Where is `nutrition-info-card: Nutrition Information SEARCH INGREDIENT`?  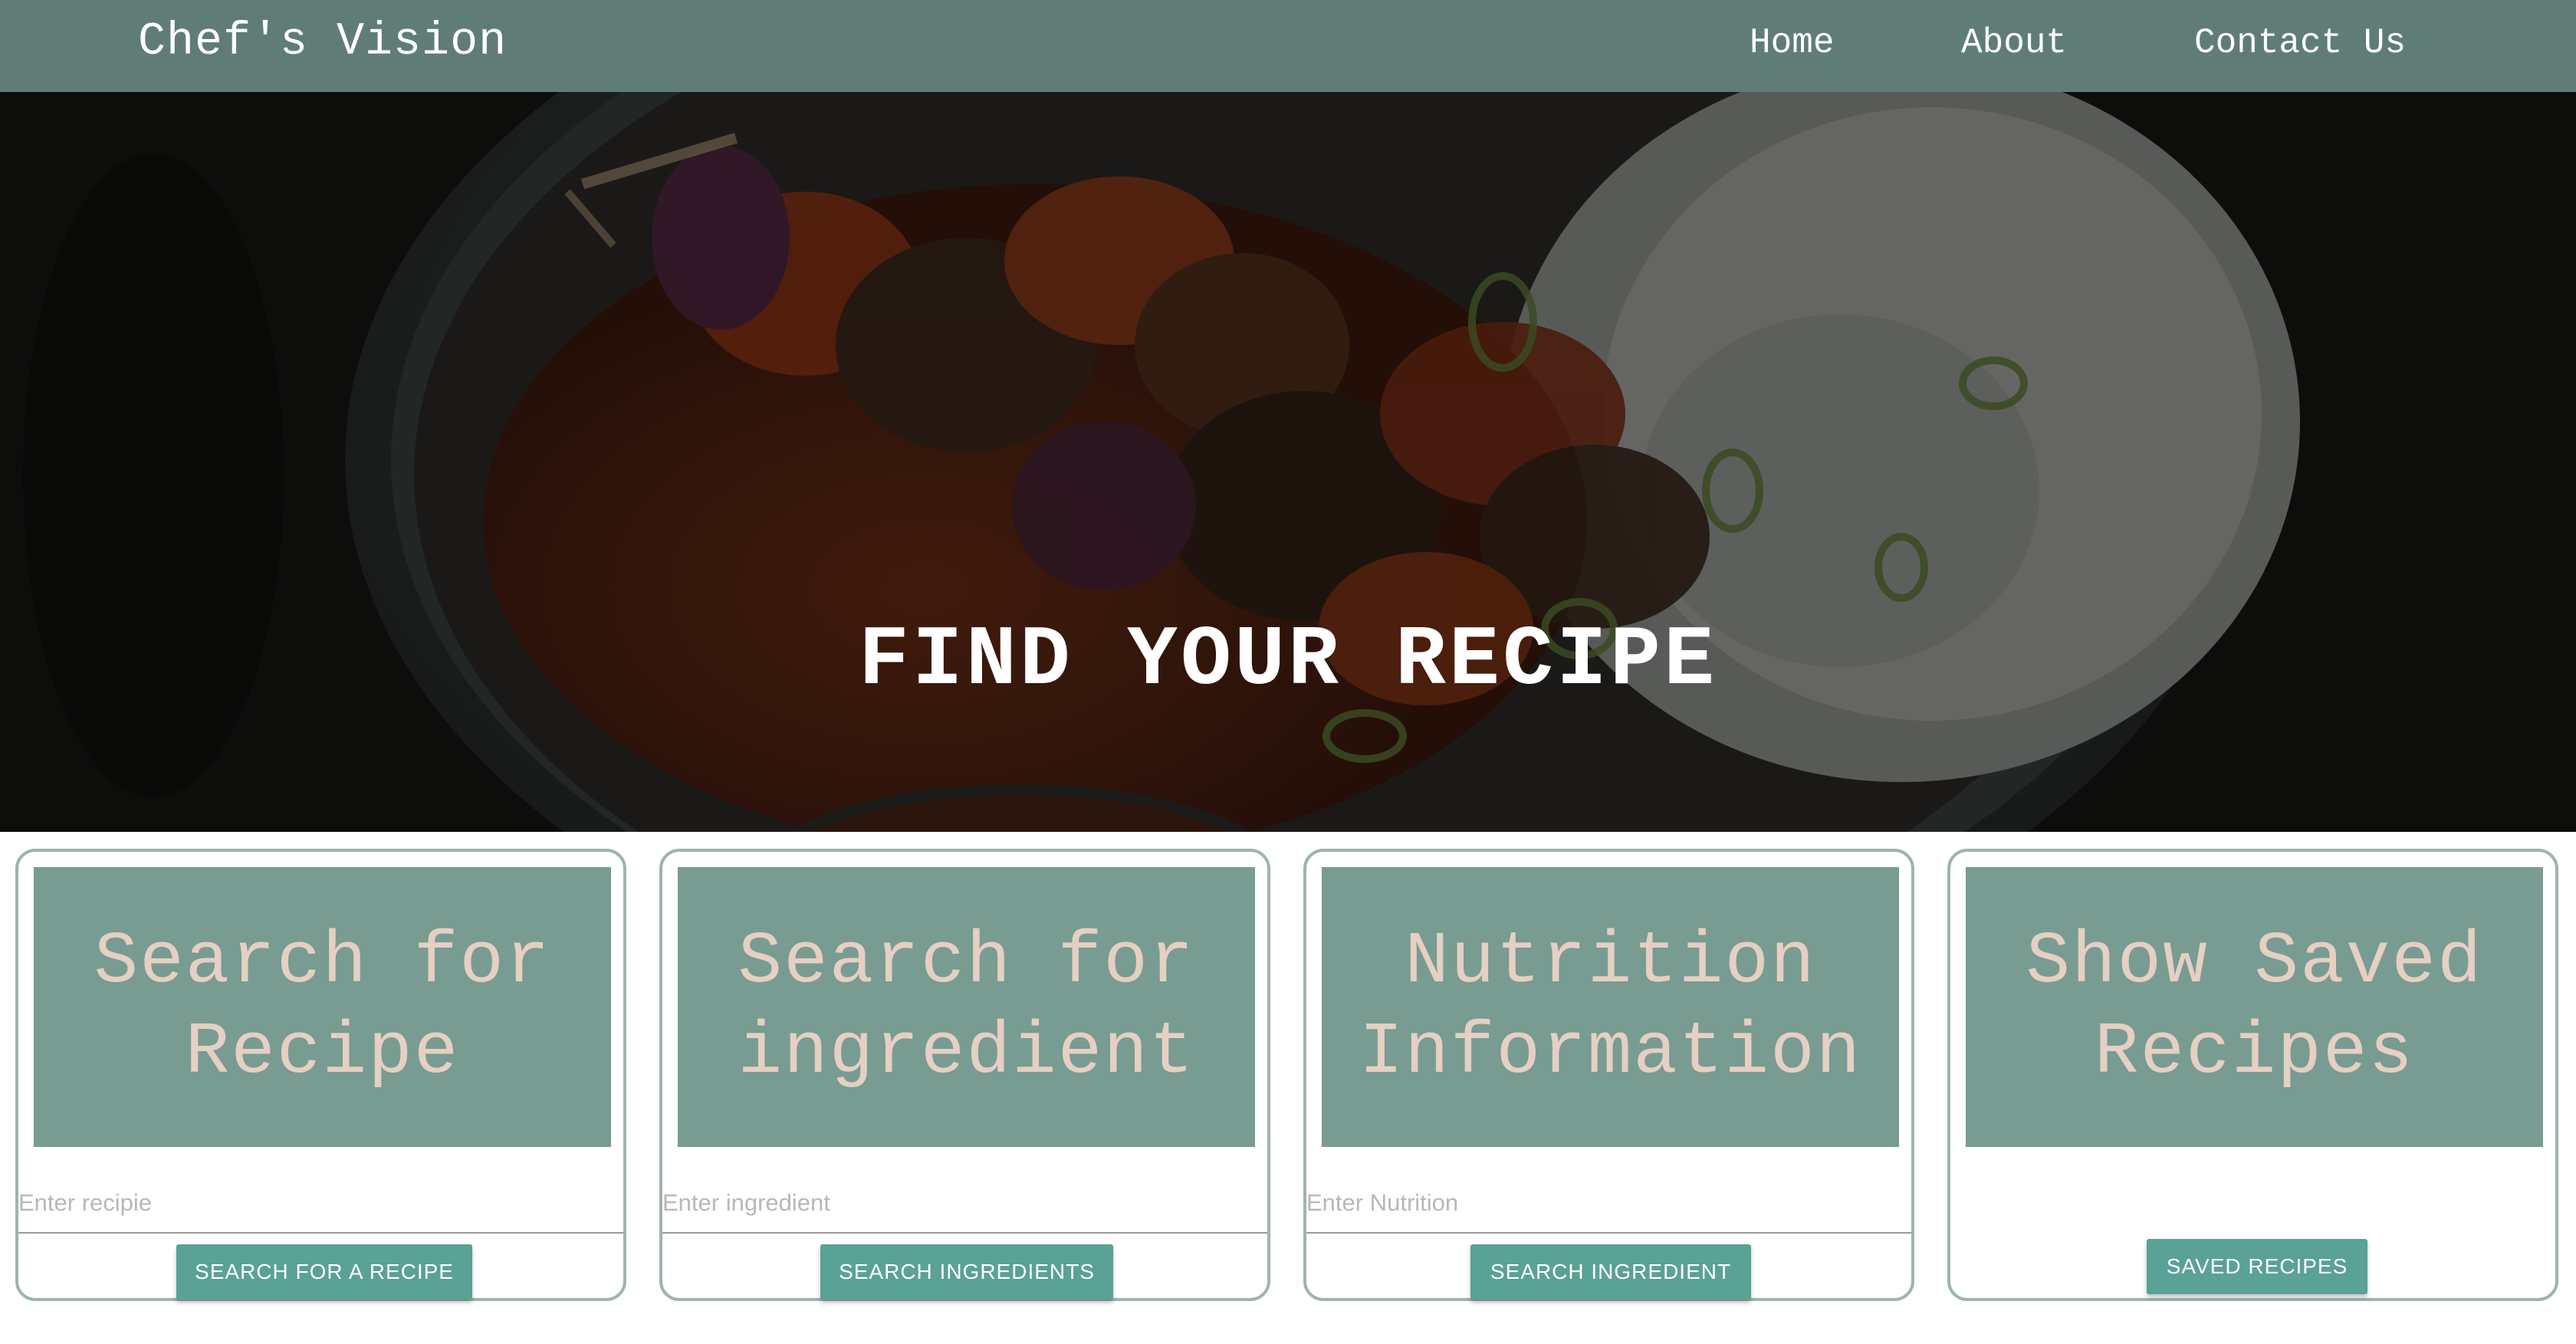
nutrition-info-card: Nutrition Information SEARCH INGREDIENT is located at coordinates (1608, 1075).